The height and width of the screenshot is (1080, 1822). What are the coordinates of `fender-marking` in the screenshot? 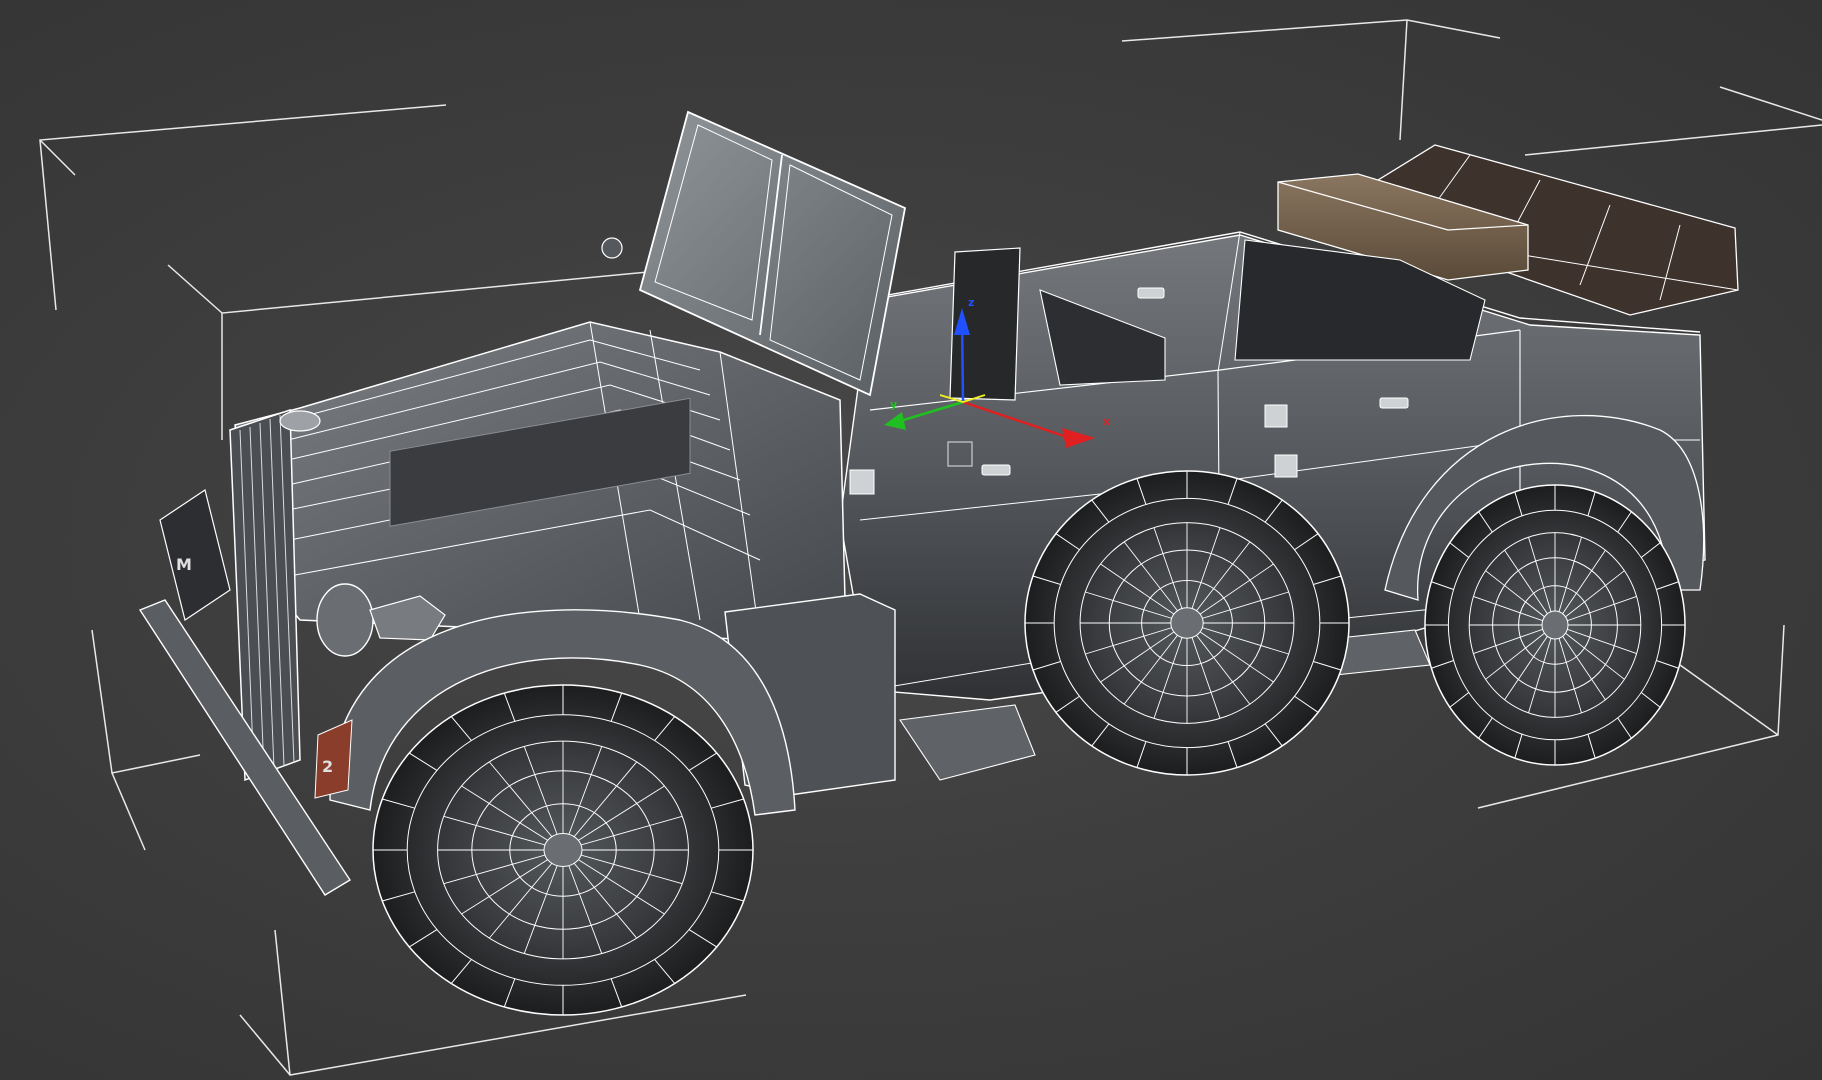 It's located at (333, 759).